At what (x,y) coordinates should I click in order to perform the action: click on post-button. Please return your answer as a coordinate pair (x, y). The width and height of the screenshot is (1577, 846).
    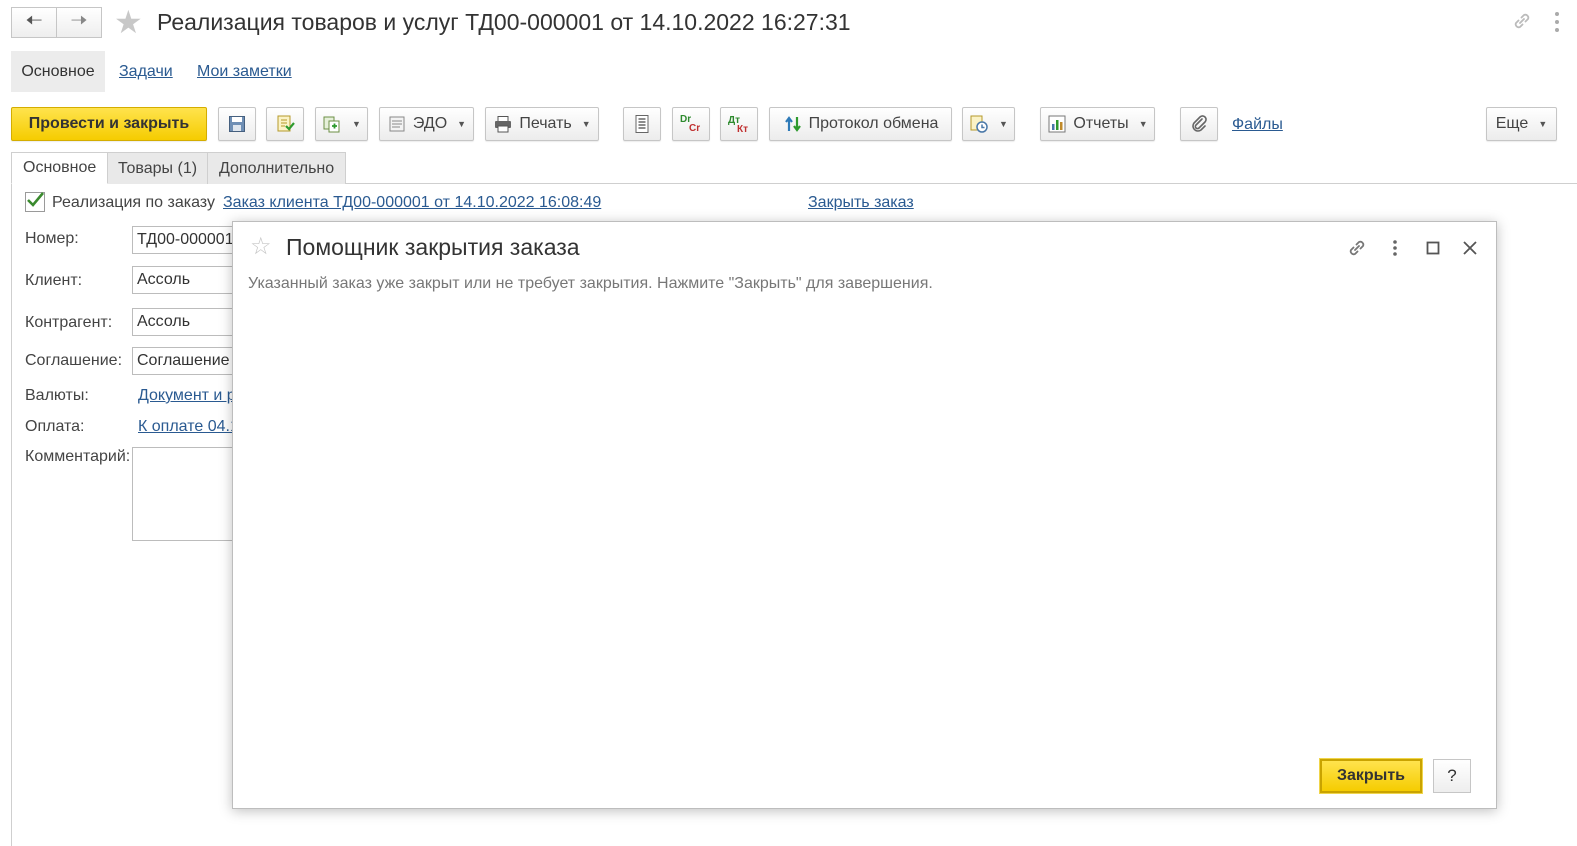
    Looking at the image, I should click on (285, 124).